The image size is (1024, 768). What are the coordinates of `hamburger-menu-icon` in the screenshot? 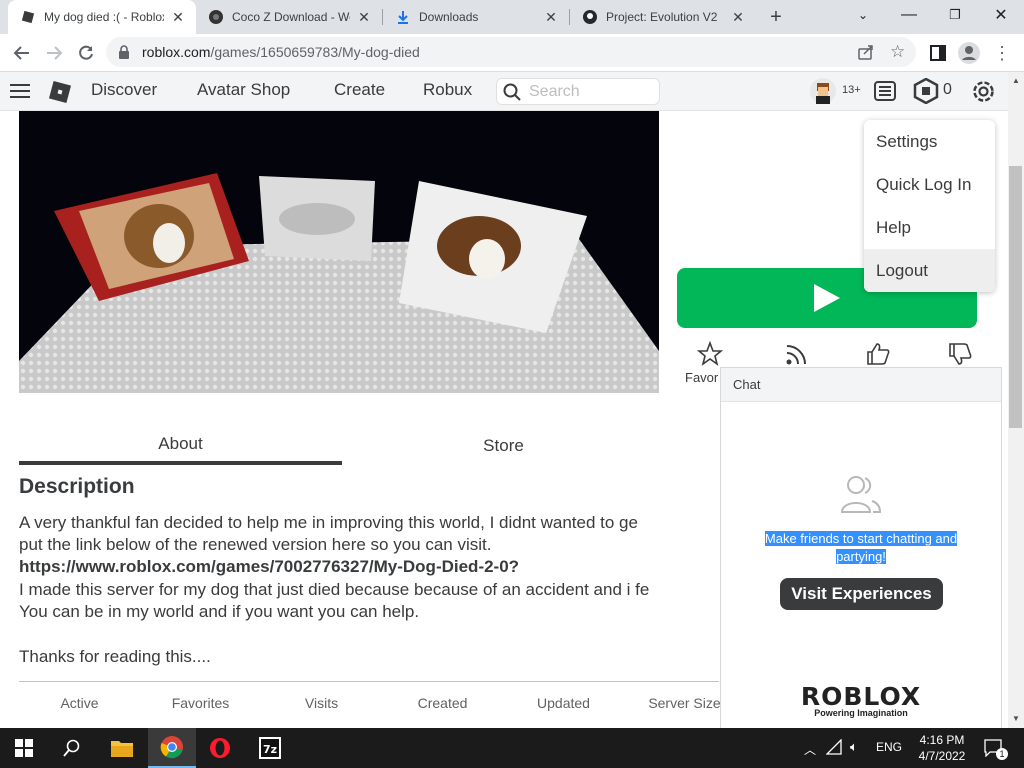 It's located at (20, 93).